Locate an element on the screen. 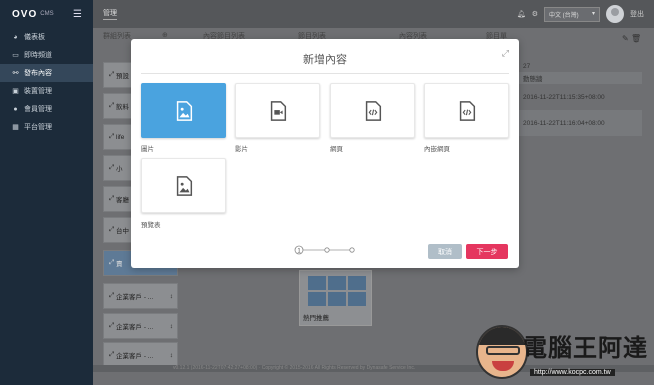 The image size is (654, 385). divider is located at coordinates (325, 73).